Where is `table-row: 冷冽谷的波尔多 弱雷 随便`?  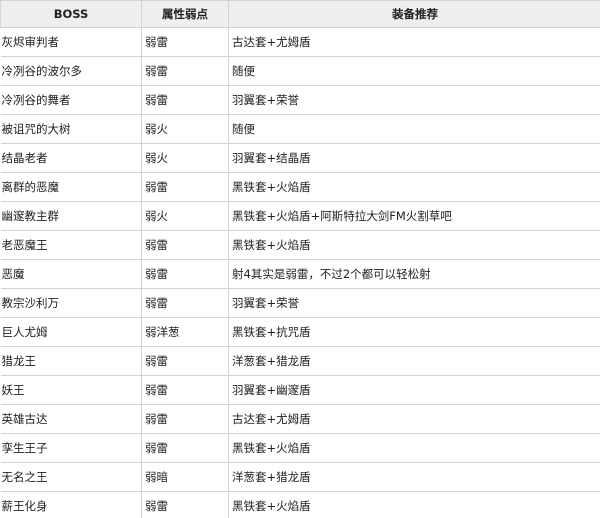 table-row: 冷冽谷的波尔多 弱雷 随便 is located at coordinates (300, 71).